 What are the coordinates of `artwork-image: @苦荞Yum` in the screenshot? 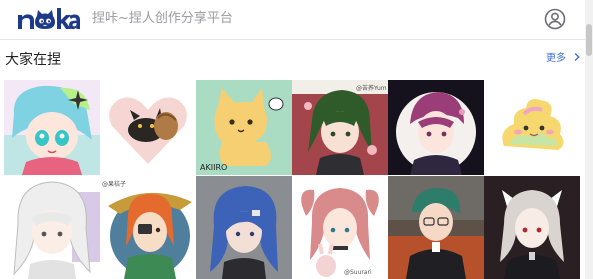 It's located at (340, 127).